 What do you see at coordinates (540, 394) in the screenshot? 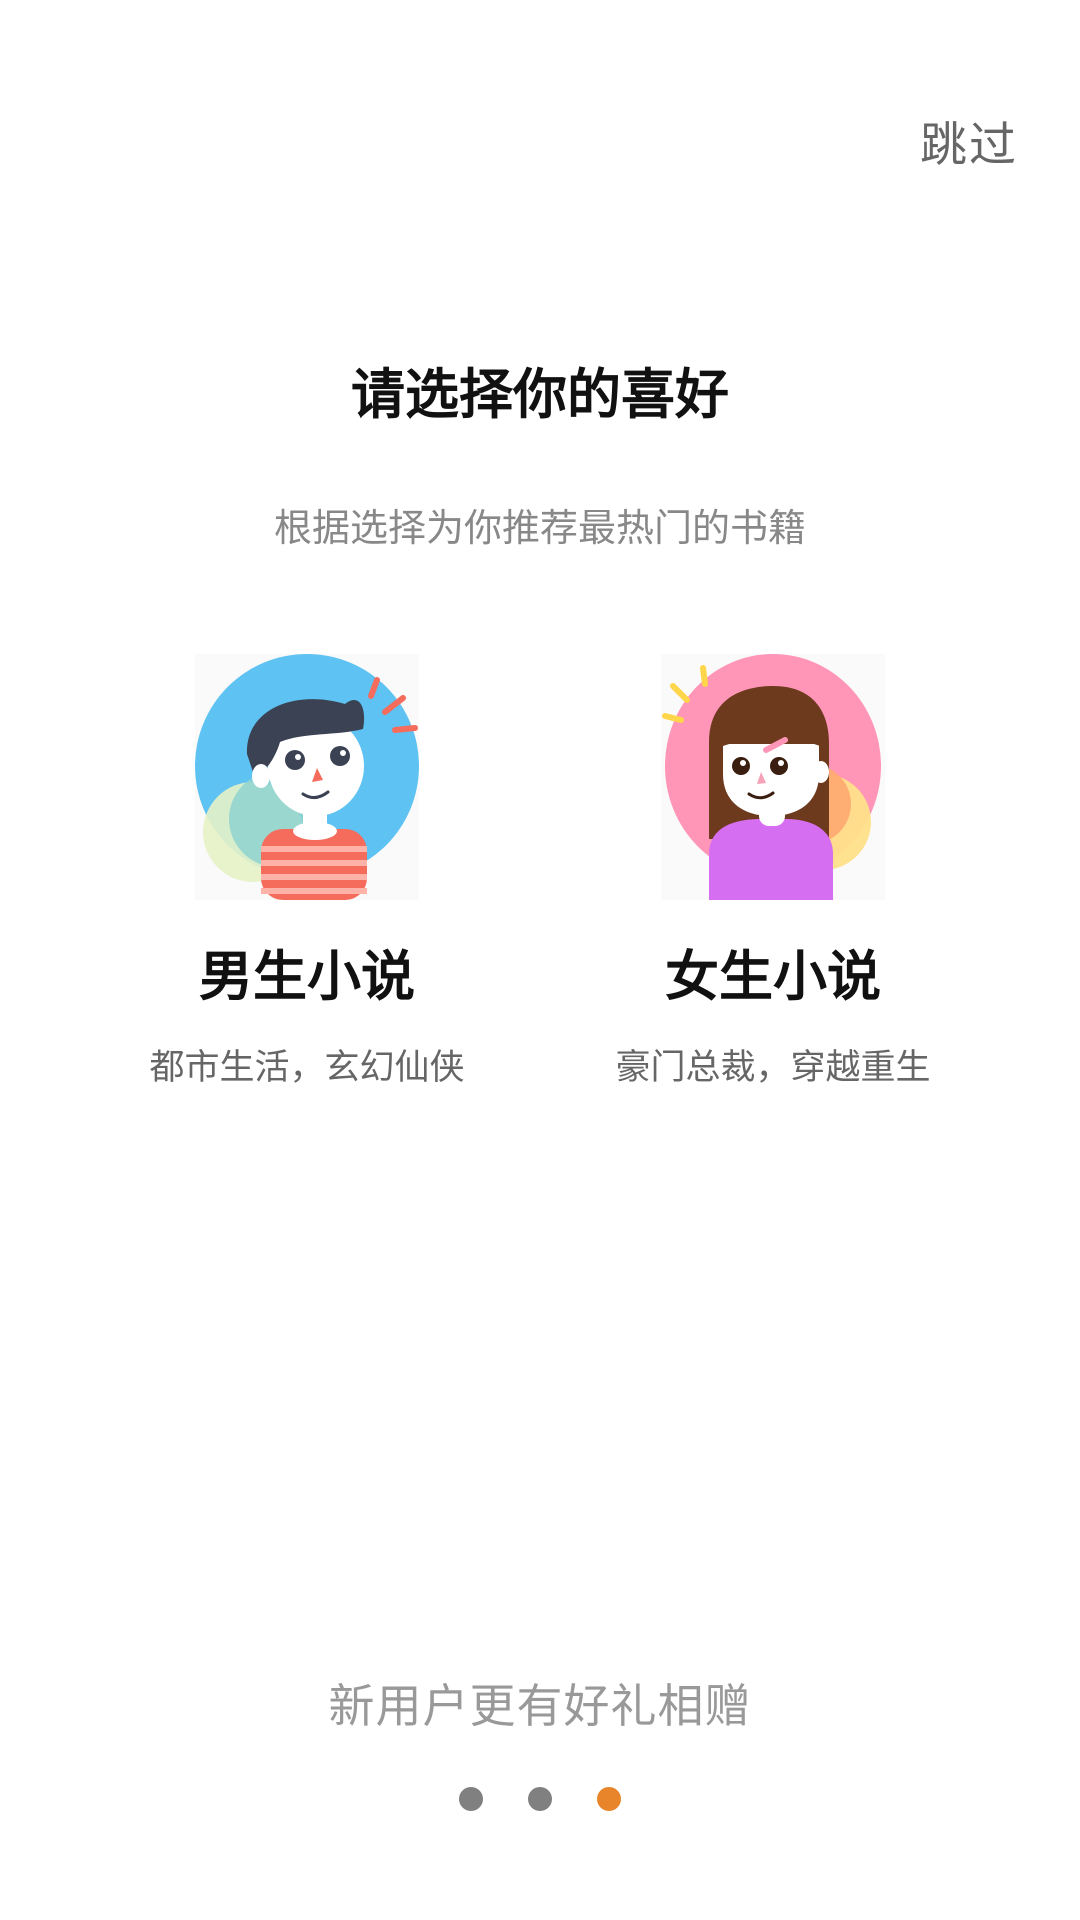
I see `page-title: 请选择你的喜好` at bounding box center [540, 394].